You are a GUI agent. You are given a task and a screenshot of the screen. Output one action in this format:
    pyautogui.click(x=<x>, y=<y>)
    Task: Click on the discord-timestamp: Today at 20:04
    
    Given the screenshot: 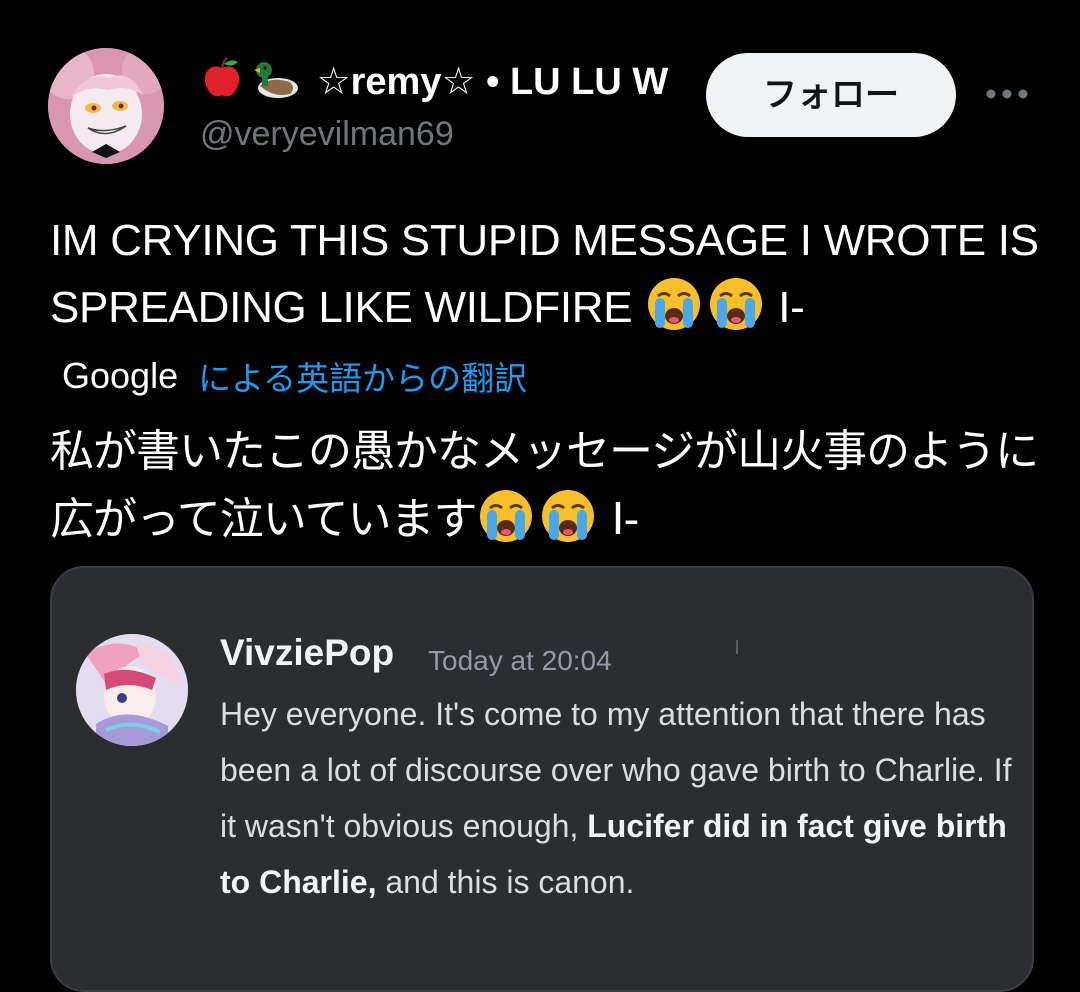 What is the action you would take?
    pyautogui.click(x=520, y=660)
    